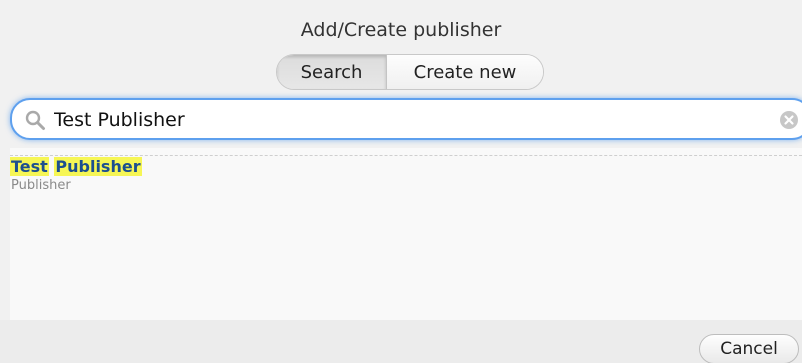 The height and width of the screenshot is (363, 802). I want to click on highlighted-term: Test, so click(29, 166).